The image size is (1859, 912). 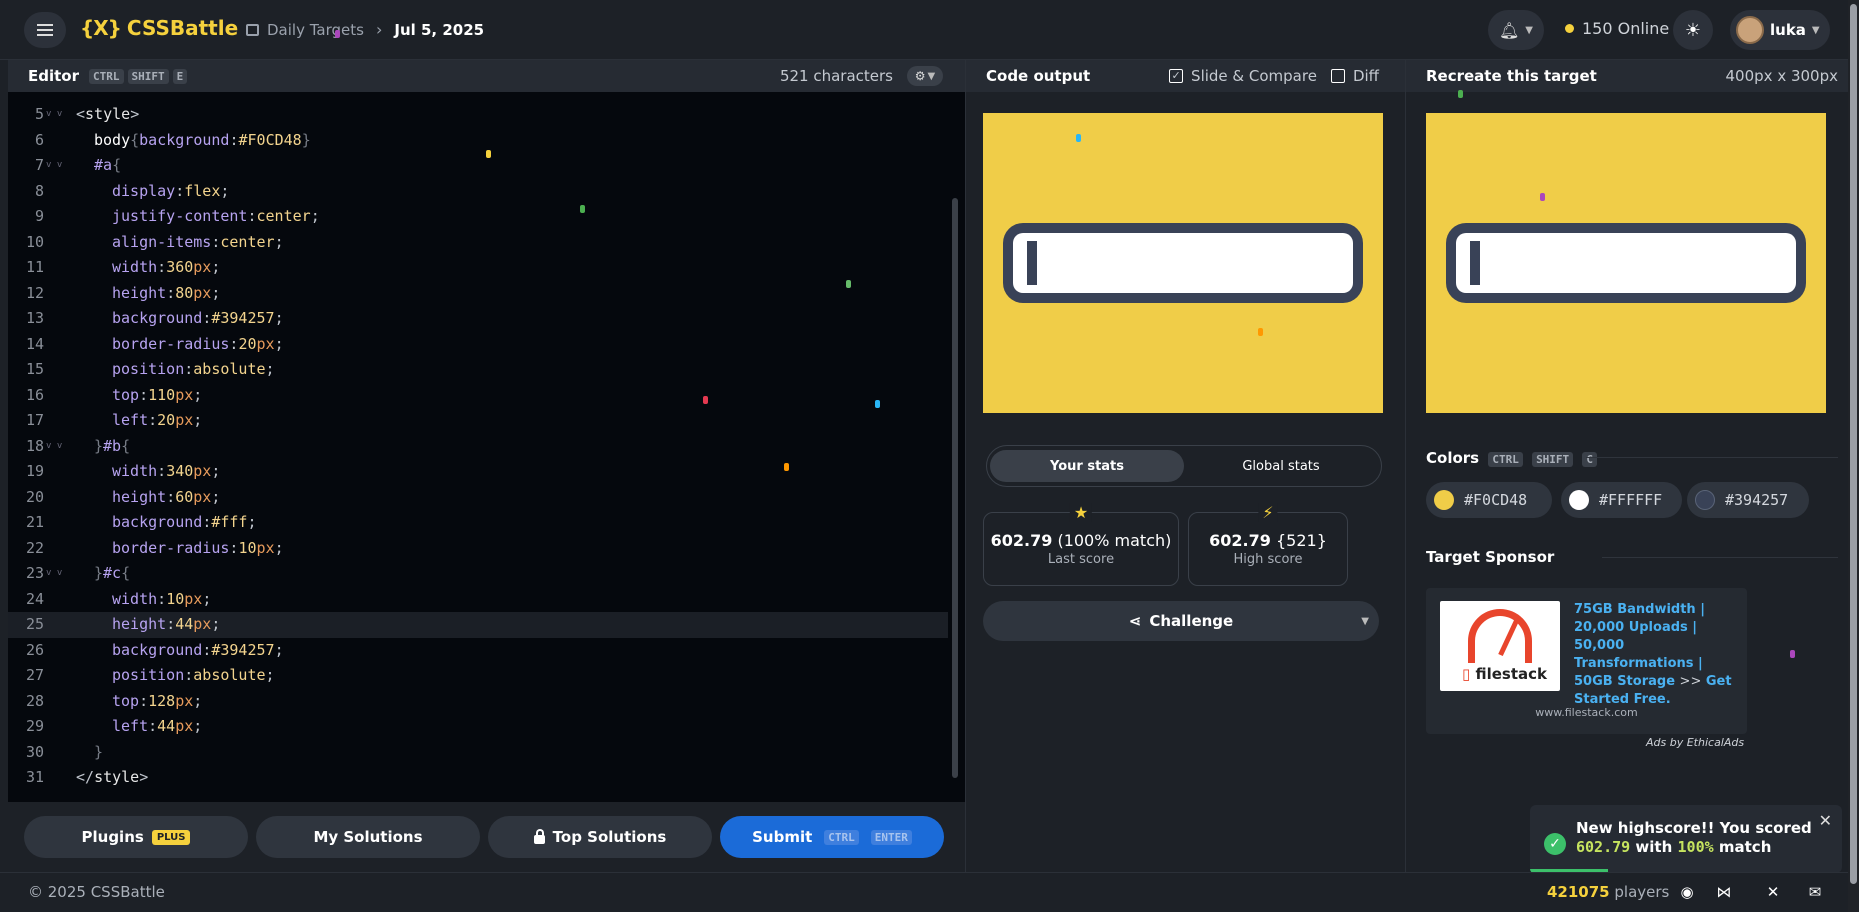 I want to click on code-line: 17 left:20px;, so click(x=478, y=421).